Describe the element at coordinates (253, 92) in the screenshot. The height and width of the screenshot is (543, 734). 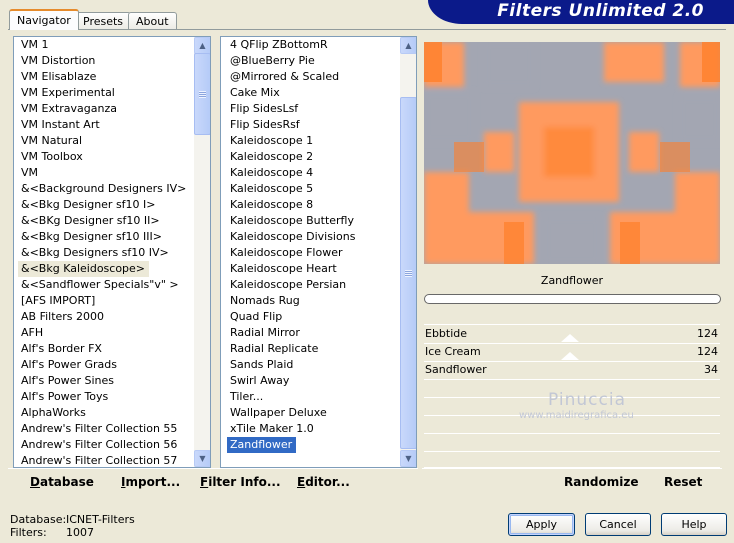
I see `list-item: Cake Mix` at that location.